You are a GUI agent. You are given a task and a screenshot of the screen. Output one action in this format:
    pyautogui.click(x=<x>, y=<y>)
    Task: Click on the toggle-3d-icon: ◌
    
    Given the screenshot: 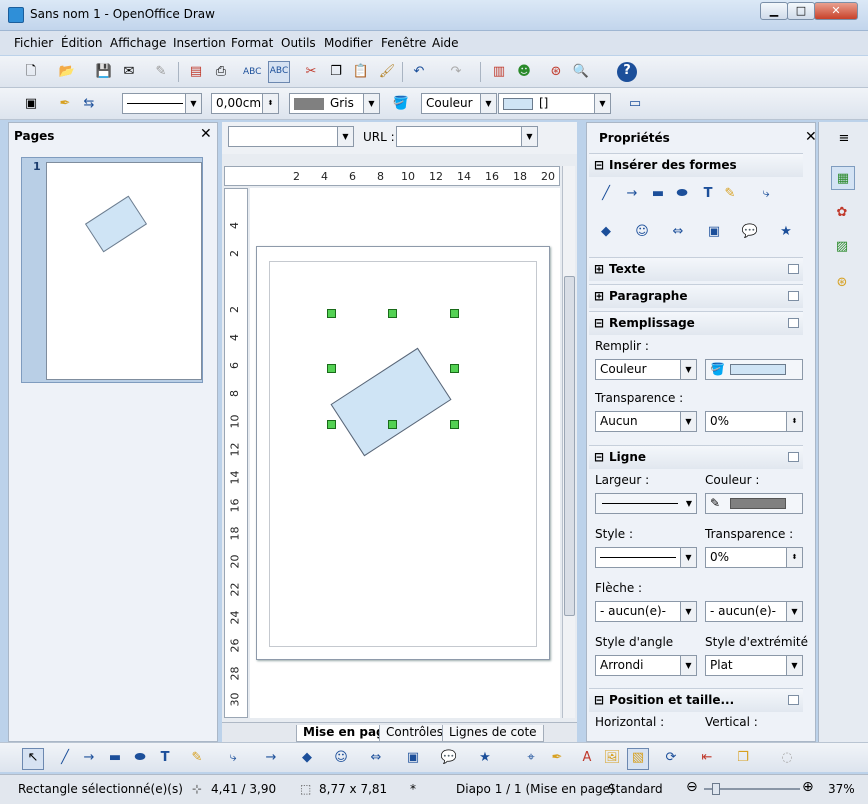 What is the action you would take?
    pyautogui.click(x=787, y=758)
    